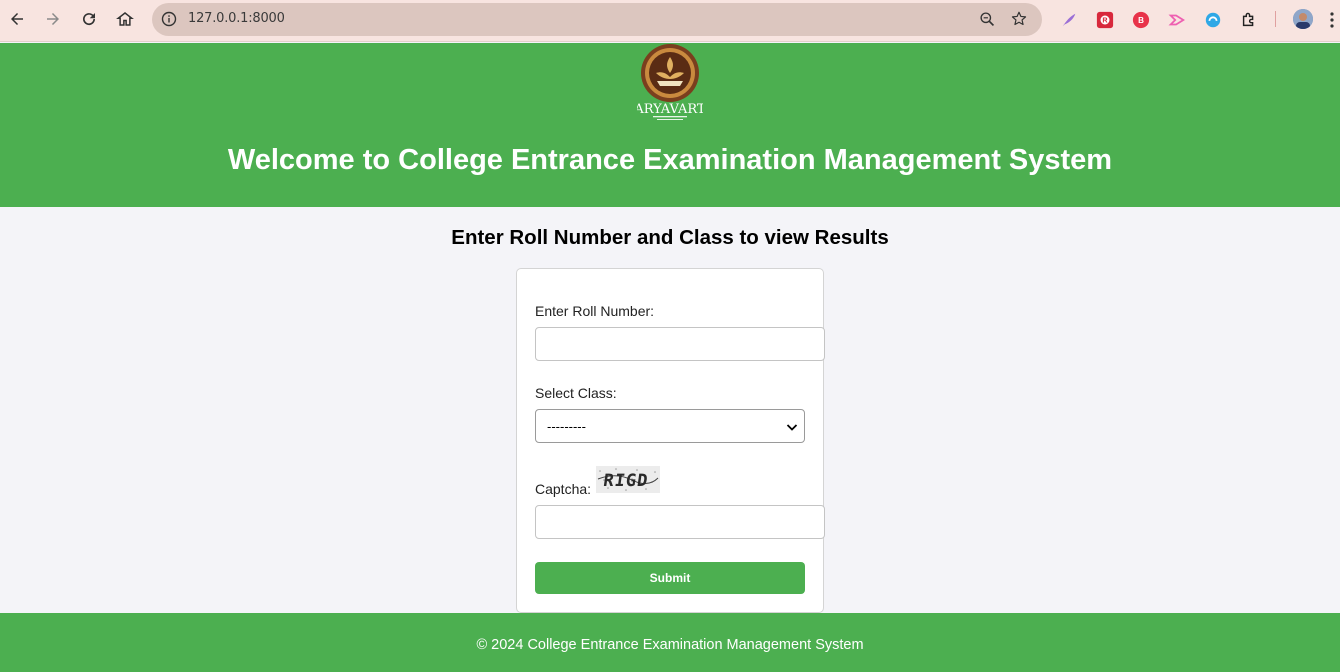 This screenshot has width=1340, height=672. What do you see at coordinates (1303, 19) in the screenshot?
I see `profile-avatar` at bounding box center [1303, 19].